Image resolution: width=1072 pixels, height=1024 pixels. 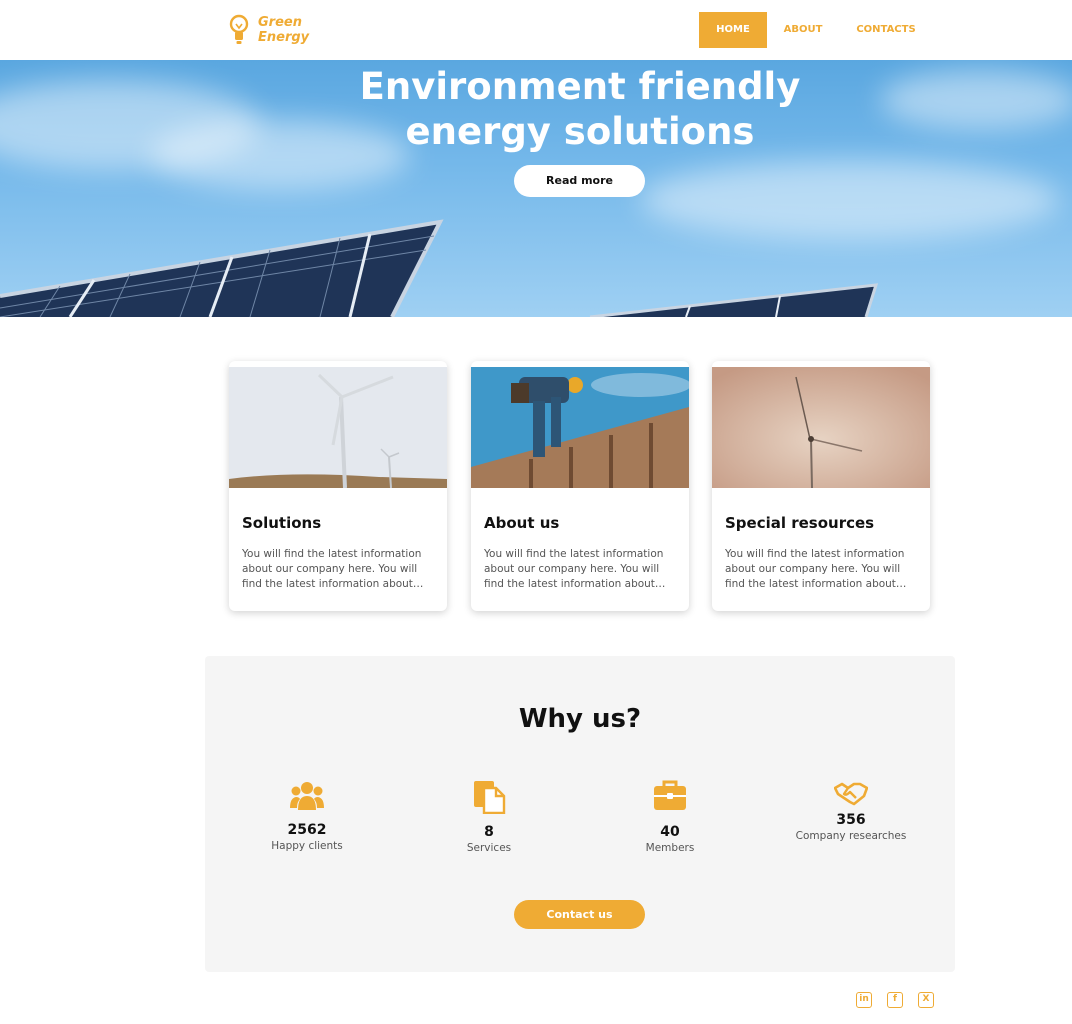 I want to click on brand-name: Green Energy, so click(x=283, y=30).